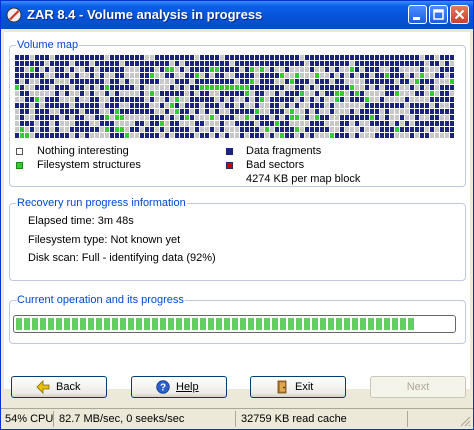 This screenshot has width=474, height=430. I want to click on current-operation-title: Current operation and its progress, so click(100, 300).